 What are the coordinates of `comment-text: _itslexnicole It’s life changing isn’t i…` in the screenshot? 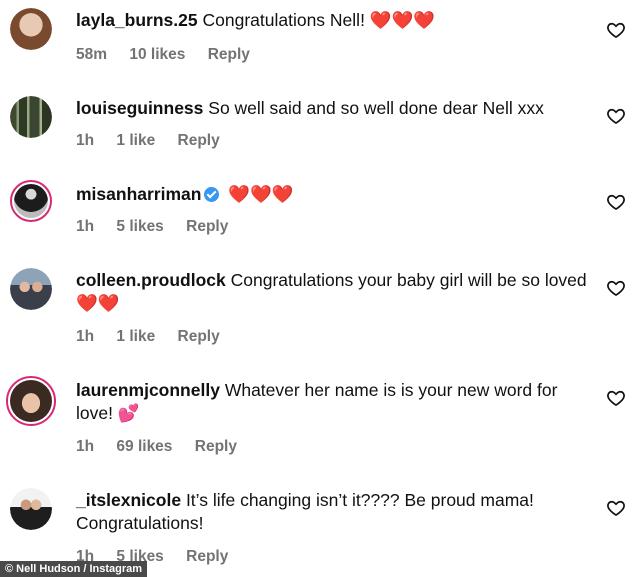 It's located at (336, 512).